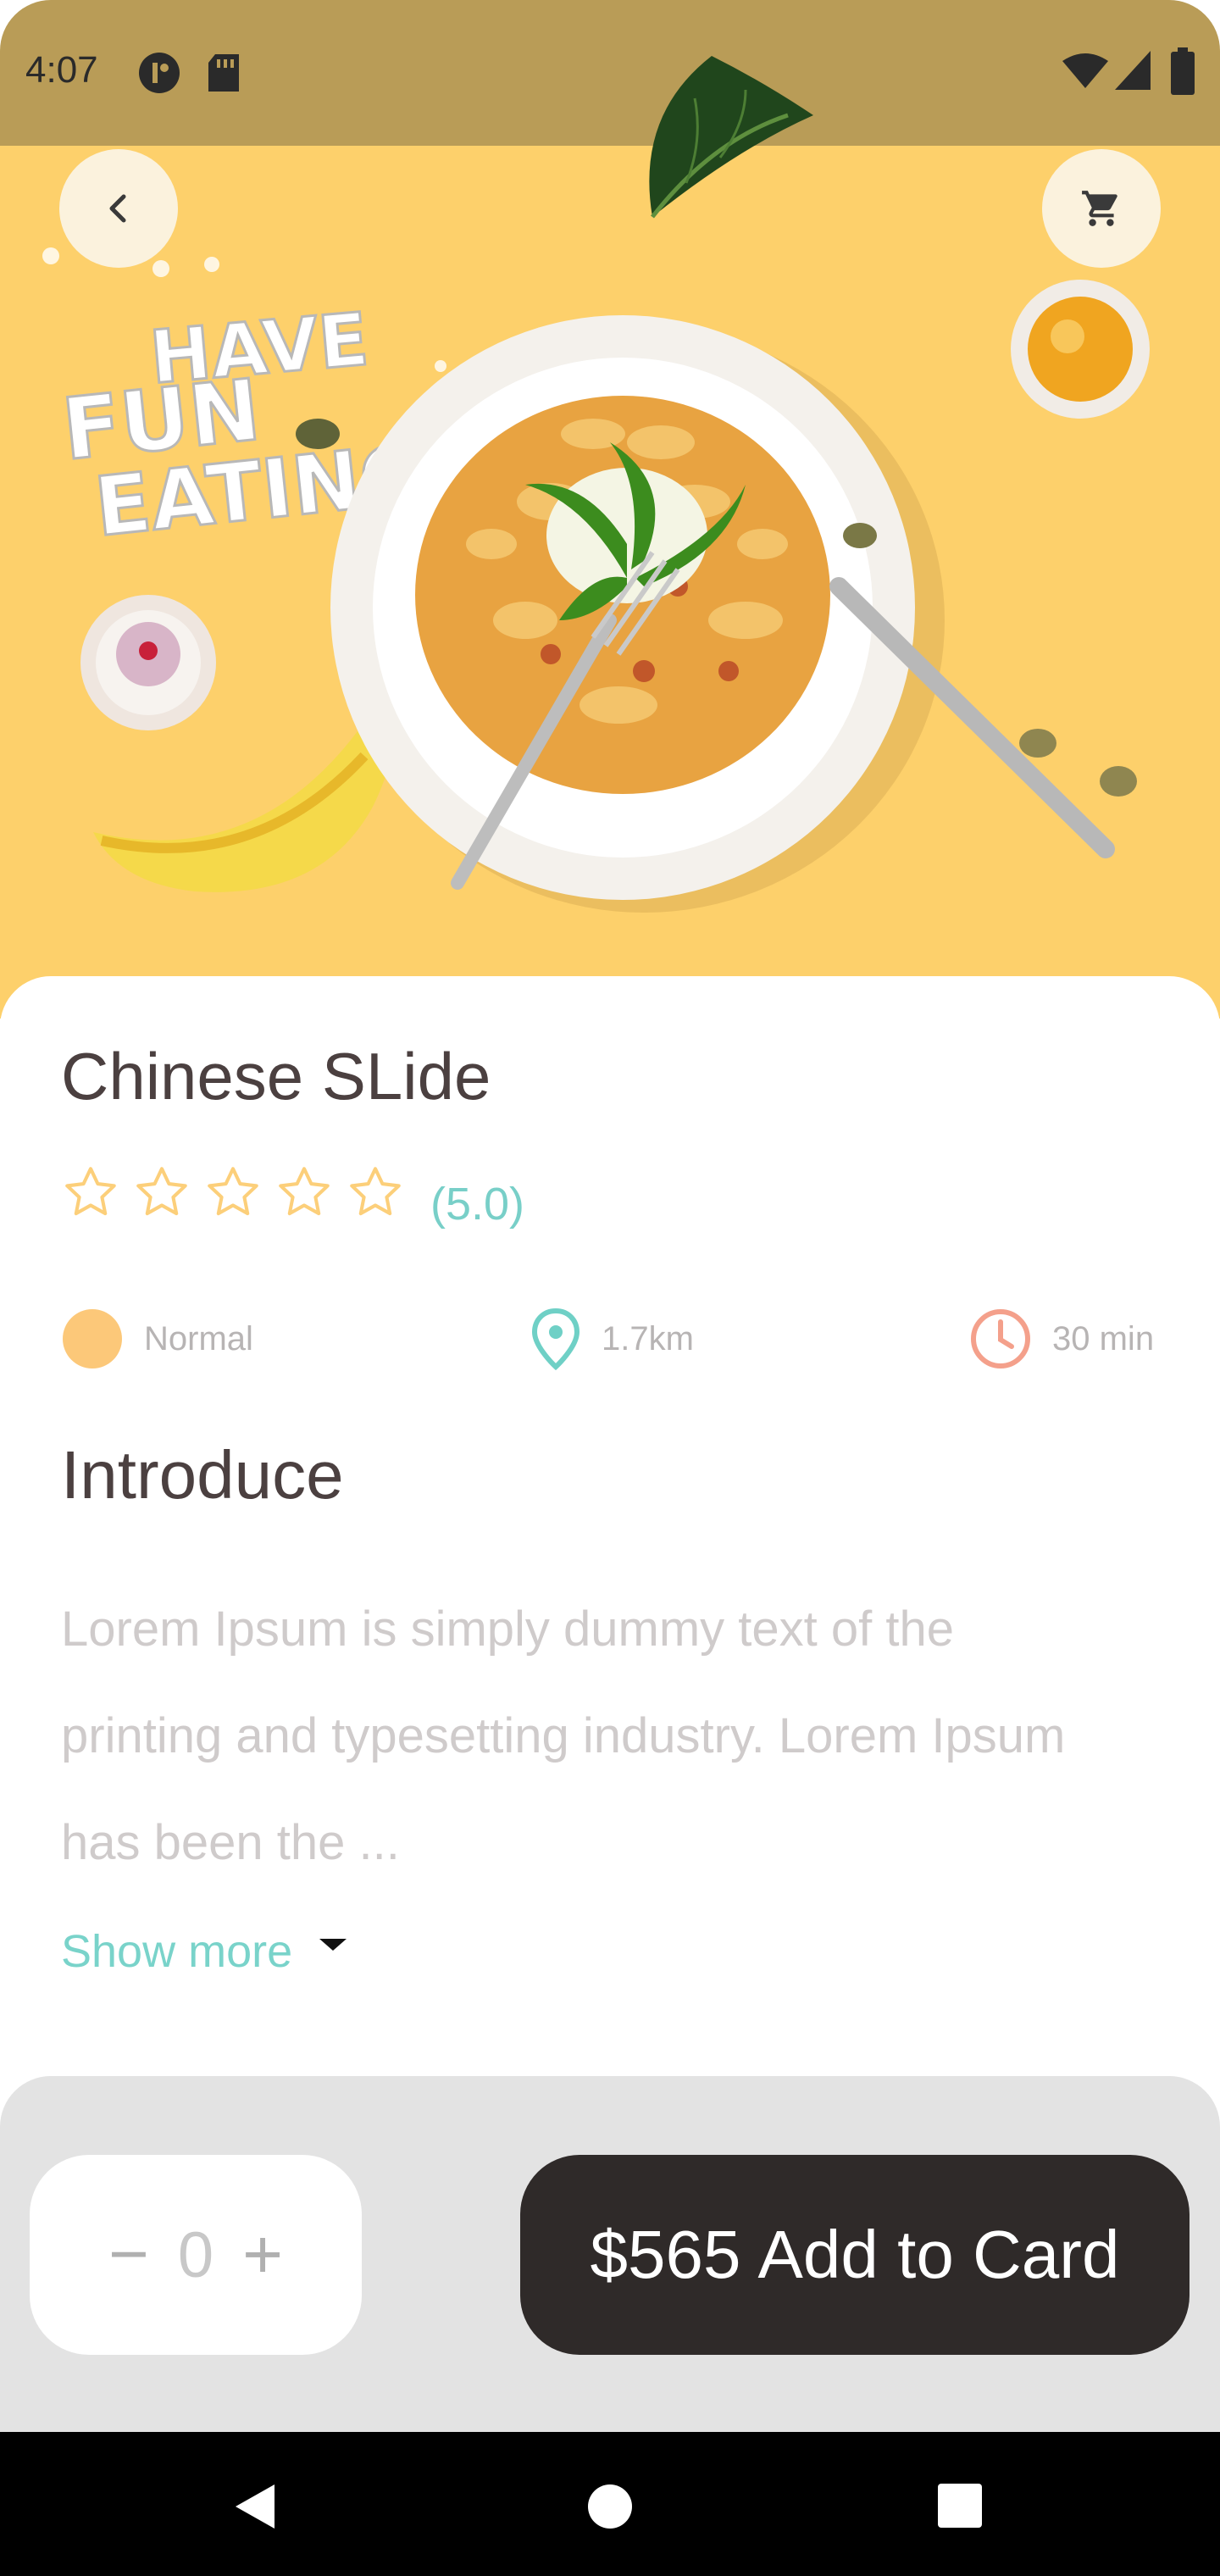 The width and height of the screenshot is (1220, 2576). I want to click on distance-label: 1.7km, so click(648, 1338).